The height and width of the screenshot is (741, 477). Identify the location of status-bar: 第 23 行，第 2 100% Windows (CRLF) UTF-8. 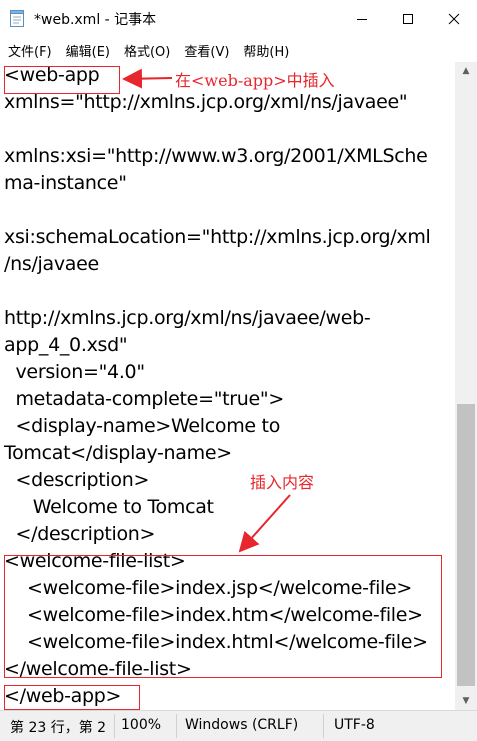
(238, 725).